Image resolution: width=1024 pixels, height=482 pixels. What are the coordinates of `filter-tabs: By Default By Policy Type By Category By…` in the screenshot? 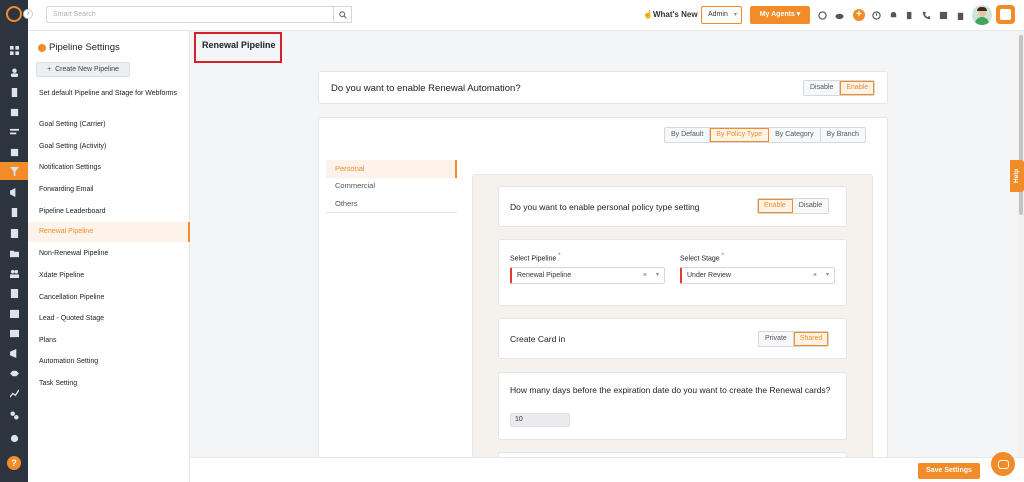 It's located at (765, 135).